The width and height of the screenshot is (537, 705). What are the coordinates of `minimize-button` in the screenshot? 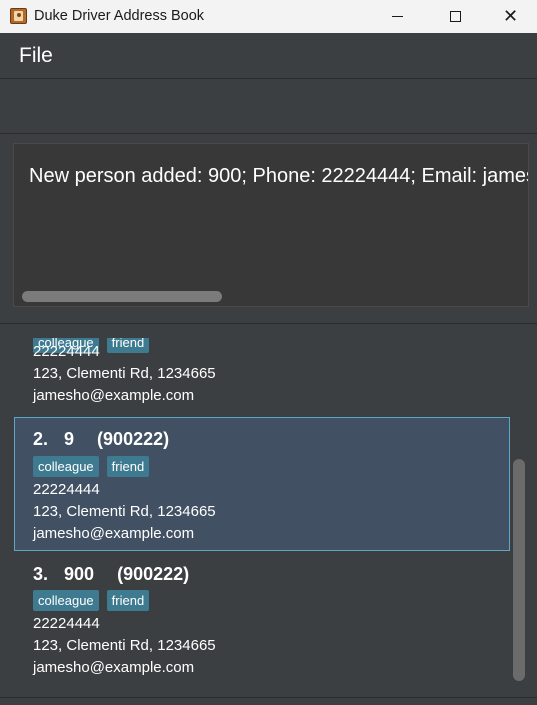 It's located at (397, 16).